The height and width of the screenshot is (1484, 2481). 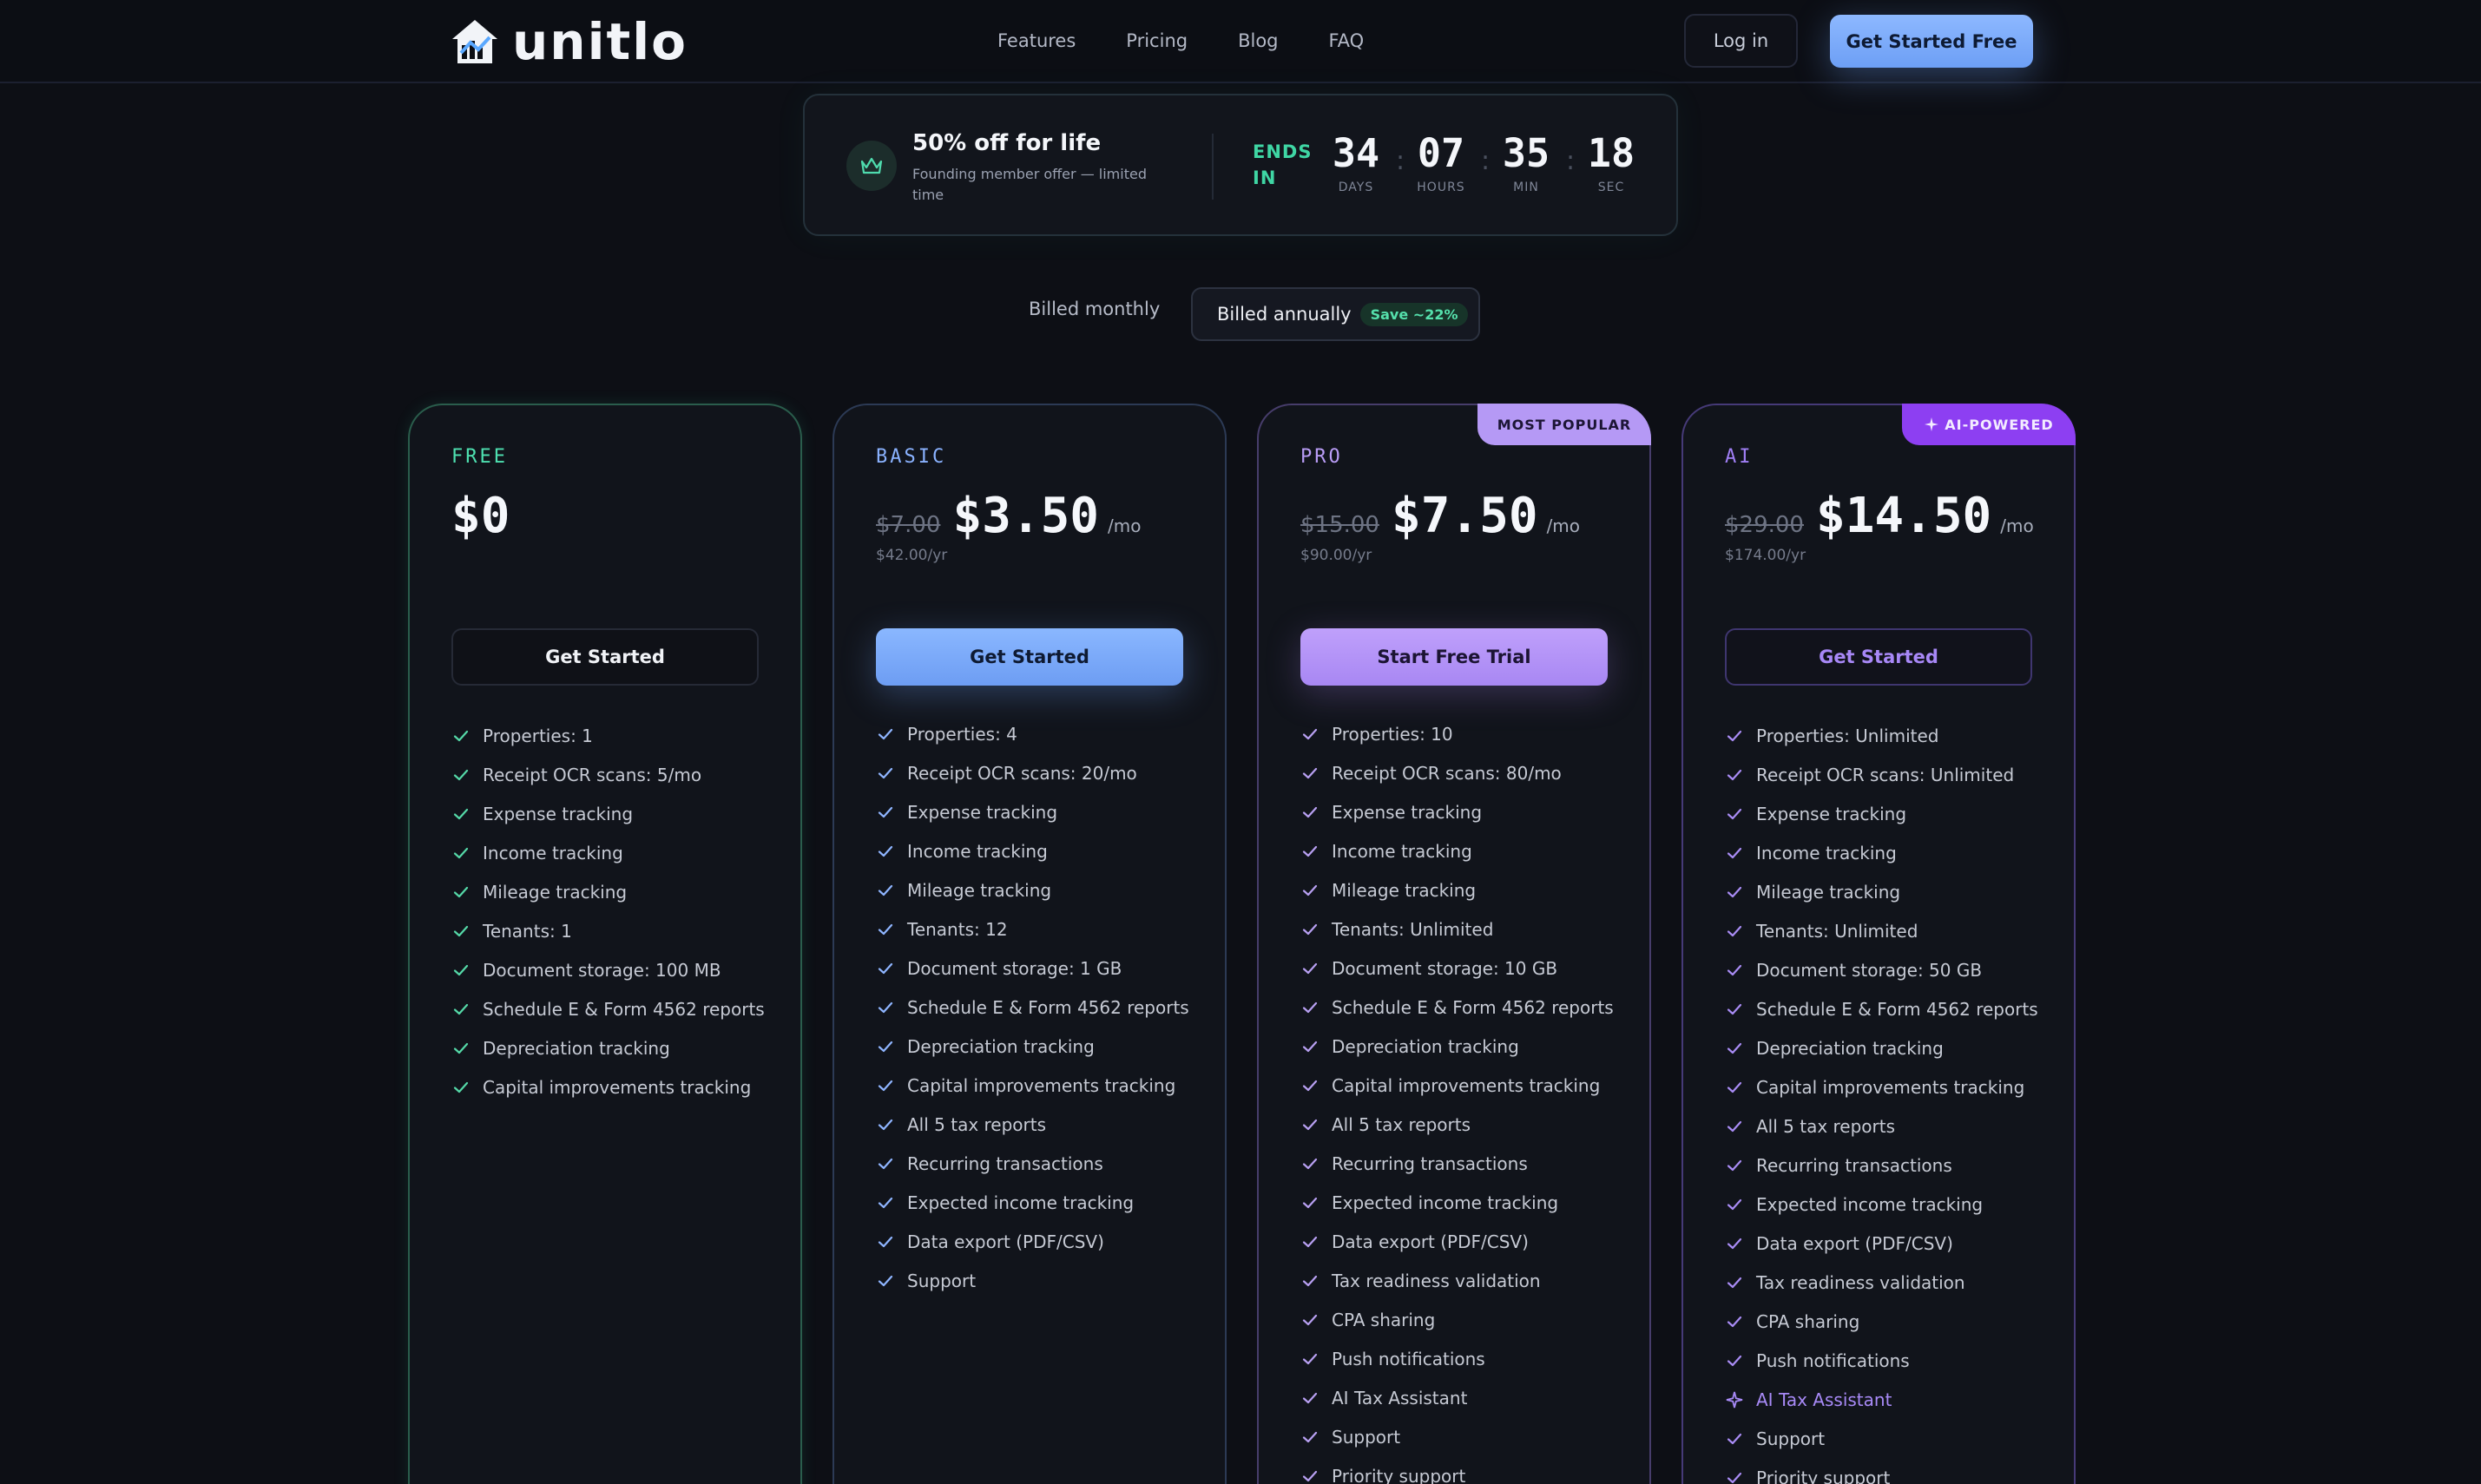 What do you see at coordinates (1824, 1399) in the screenshot?
I see `feature-label: AI Tax Assistant` at bounding box center [1824, 1399].